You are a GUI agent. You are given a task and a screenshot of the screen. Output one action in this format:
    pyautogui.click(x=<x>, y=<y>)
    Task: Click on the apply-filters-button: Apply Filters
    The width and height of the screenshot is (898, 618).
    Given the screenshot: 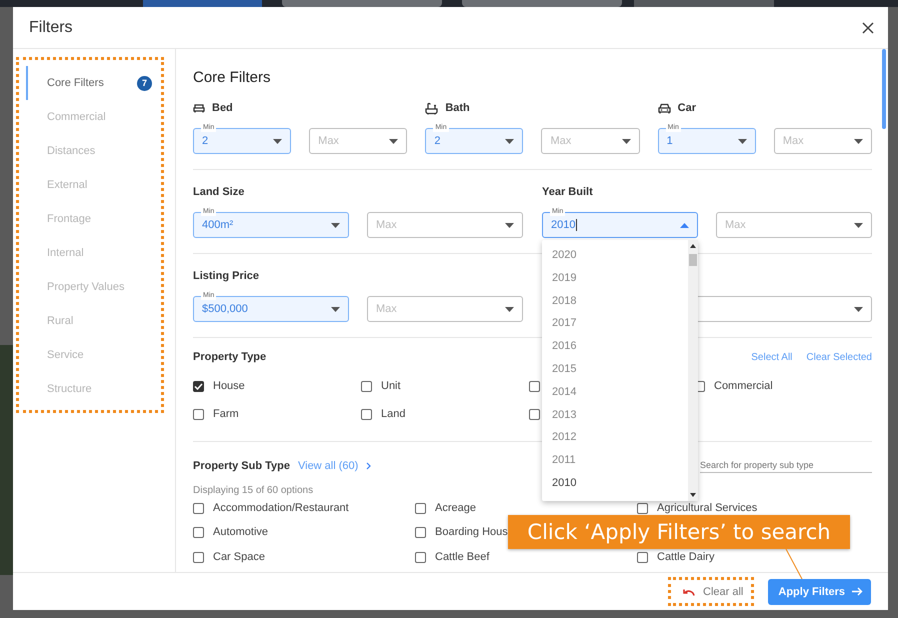 What is the action you would take?
    pyautogui.click(x=819, y=591)
    